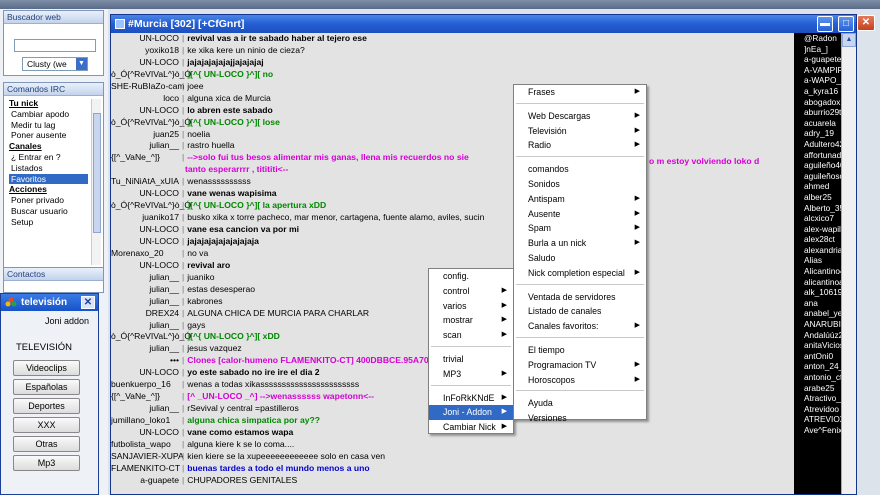 The height and width of the screenshot is (495, 880). Describe the element at coordinates (817, 218) in the screenshot. I see `nick-list-item: alcxico7` at that location.